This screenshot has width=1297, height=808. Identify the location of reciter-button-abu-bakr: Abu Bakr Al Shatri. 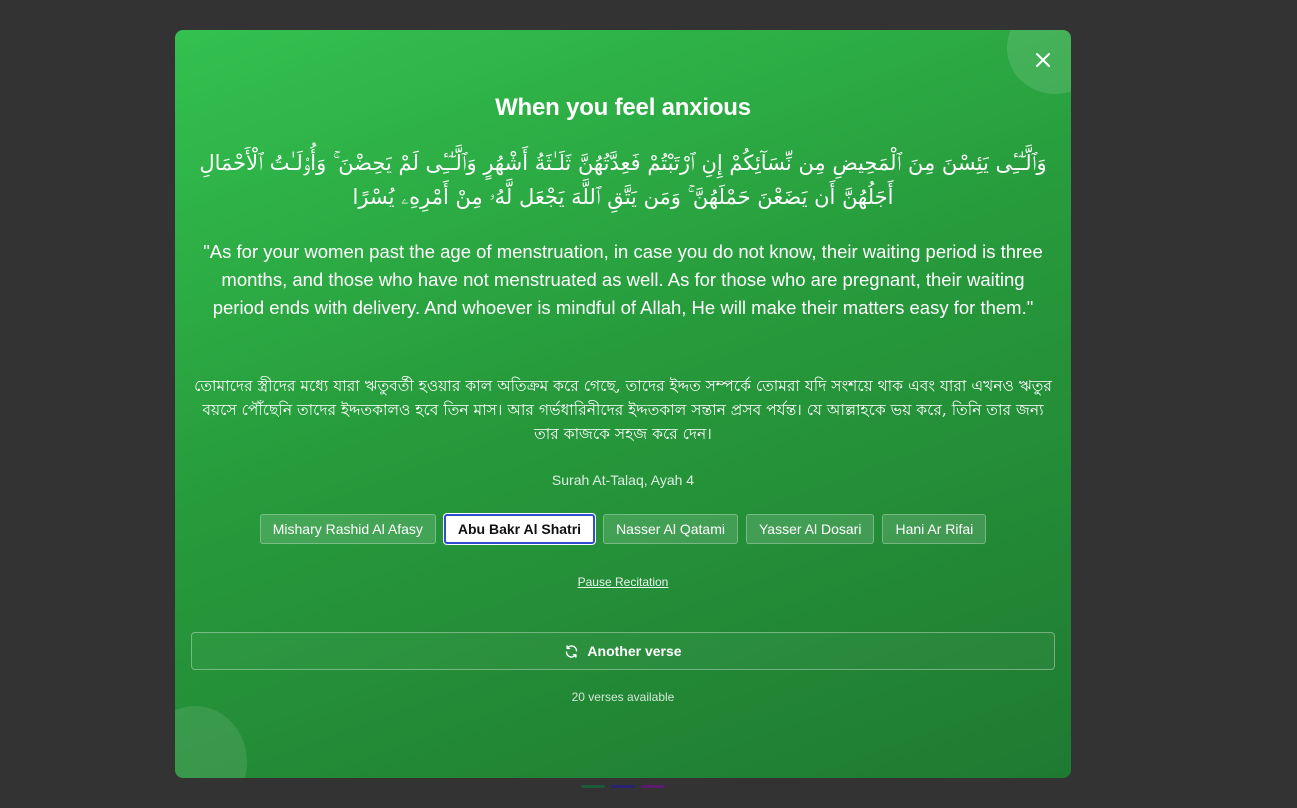
(519, 529).